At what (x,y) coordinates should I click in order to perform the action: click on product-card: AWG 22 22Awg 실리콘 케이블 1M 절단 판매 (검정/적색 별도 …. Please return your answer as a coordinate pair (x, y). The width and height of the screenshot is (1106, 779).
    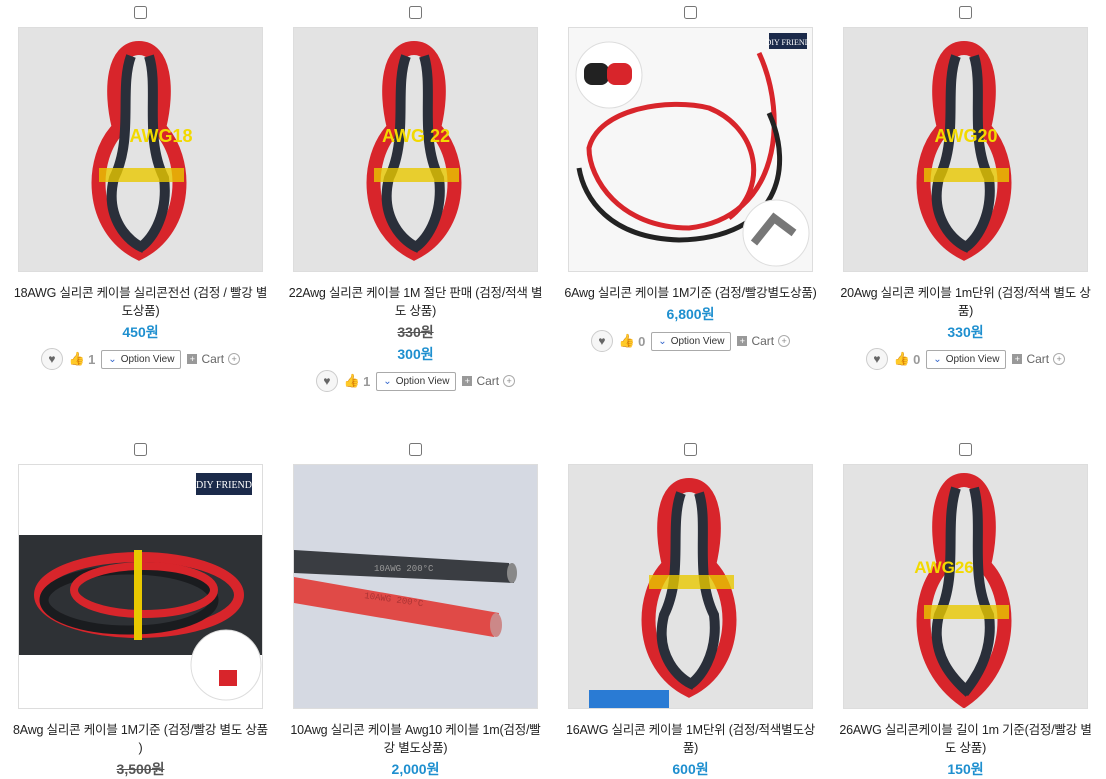
    Looking at the image, I should click on (415, 196).